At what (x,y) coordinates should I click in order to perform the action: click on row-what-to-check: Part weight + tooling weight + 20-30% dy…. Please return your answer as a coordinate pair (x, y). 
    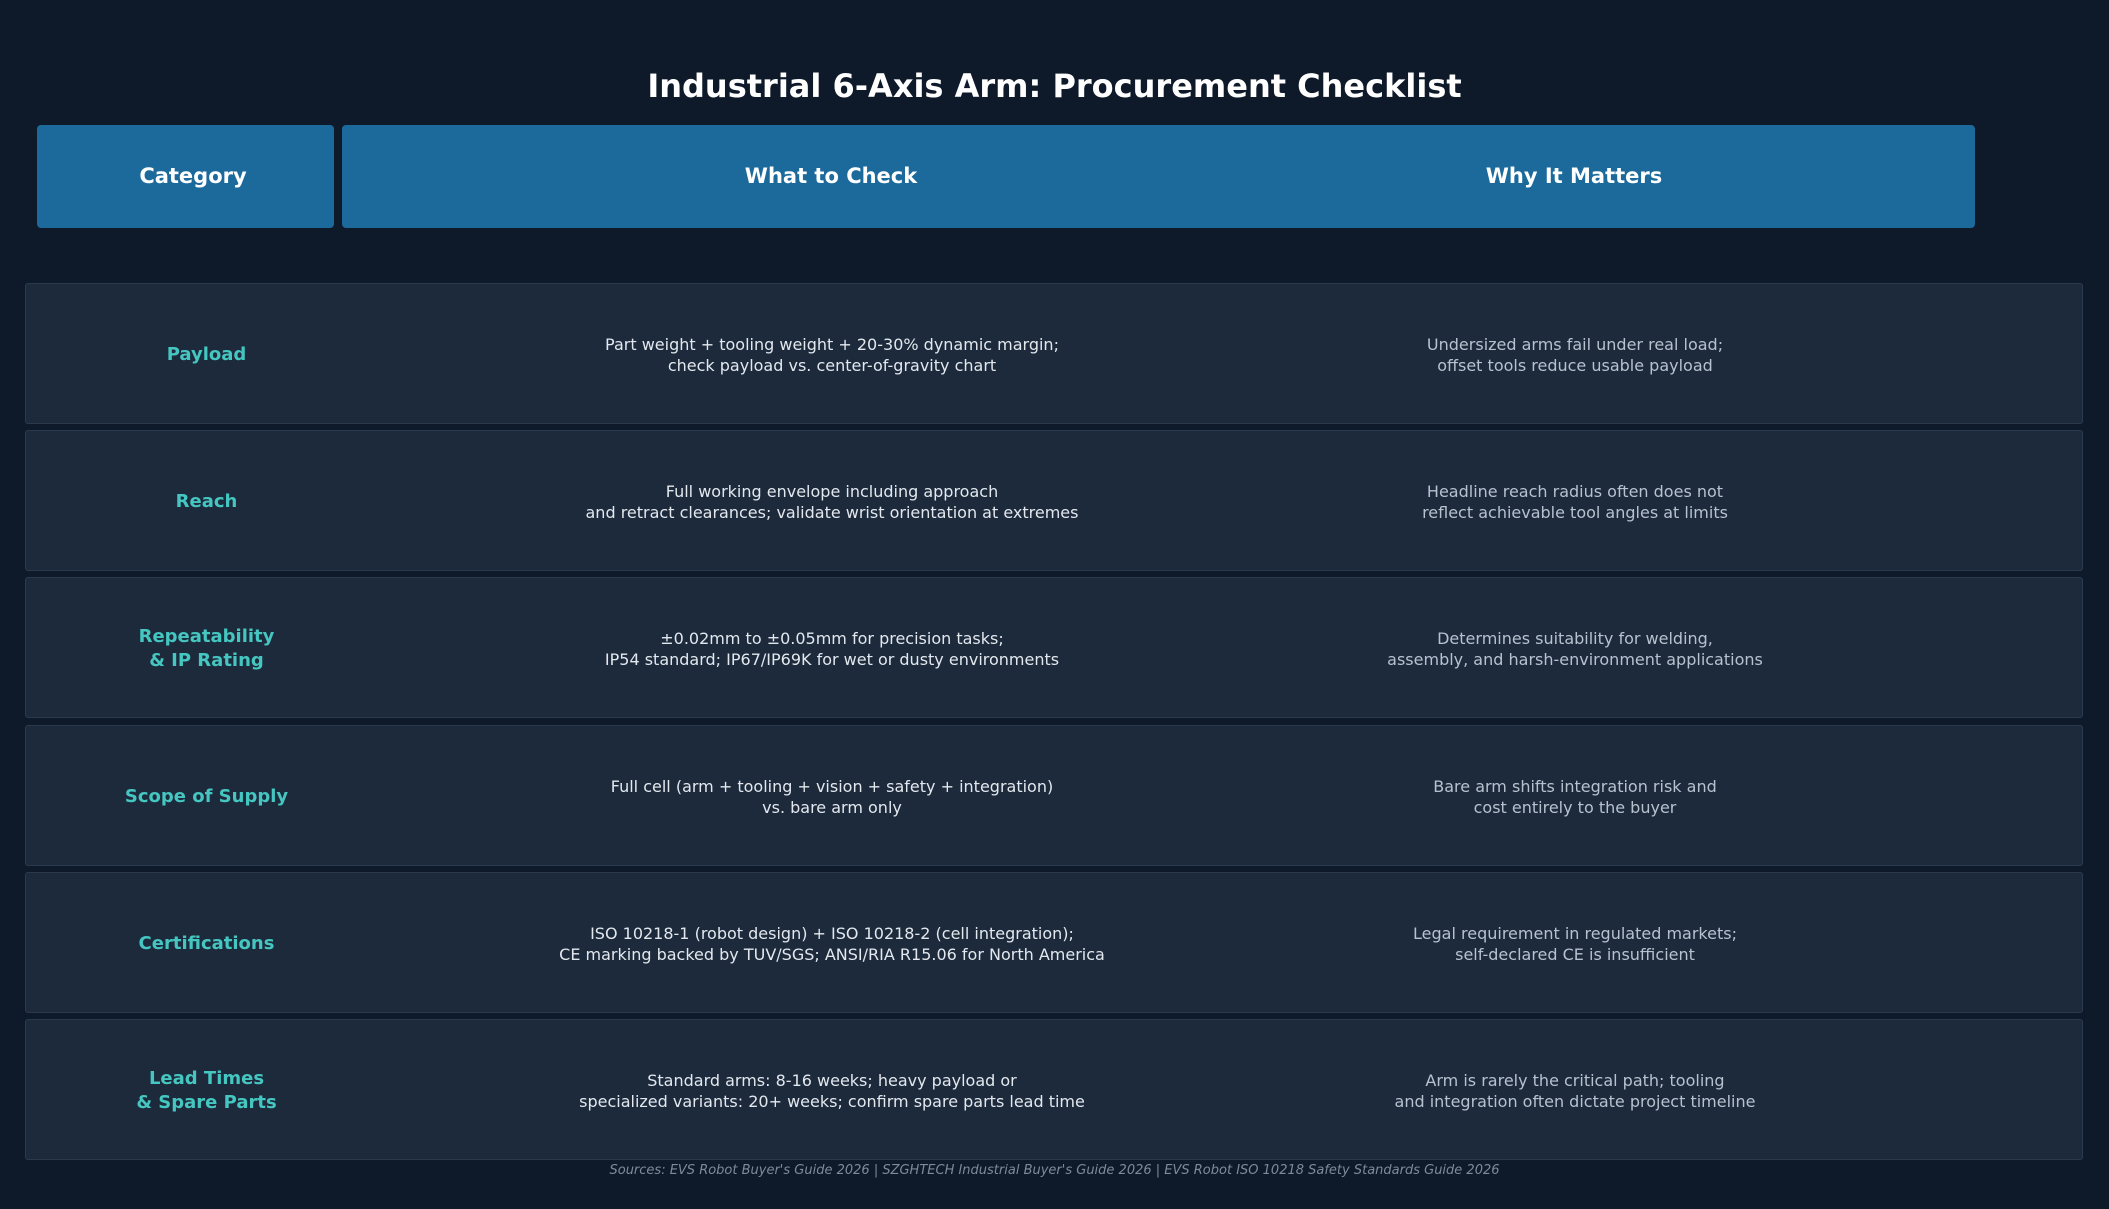
    Looking at the image, I should click on (832, 354).